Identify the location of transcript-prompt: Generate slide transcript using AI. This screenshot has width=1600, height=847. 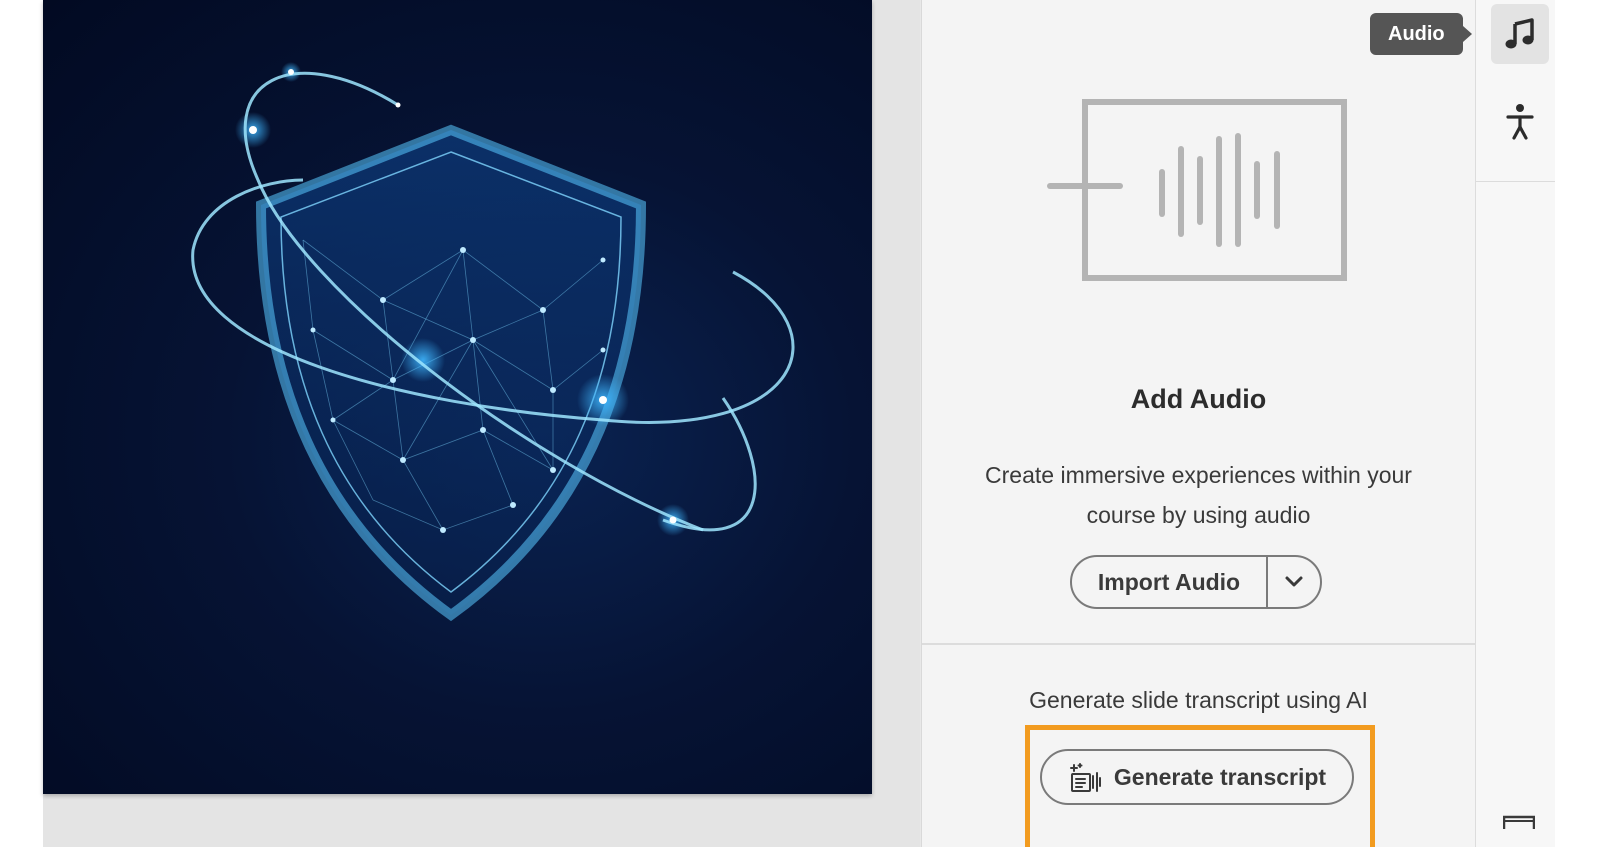
(1198, 700).